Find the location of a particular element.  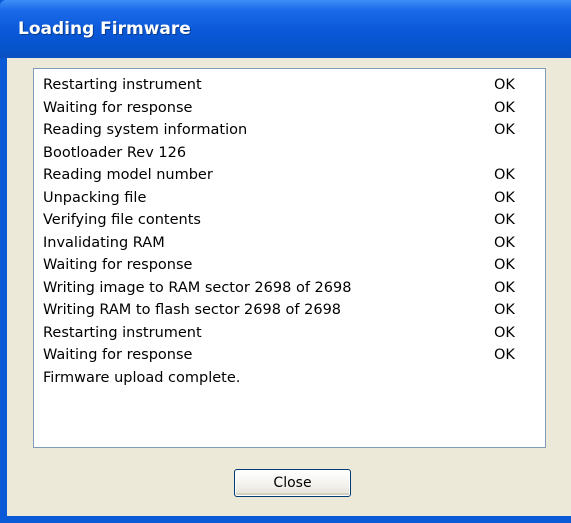

log-row: Unpacking file OK is located at coordinates (293, 201).